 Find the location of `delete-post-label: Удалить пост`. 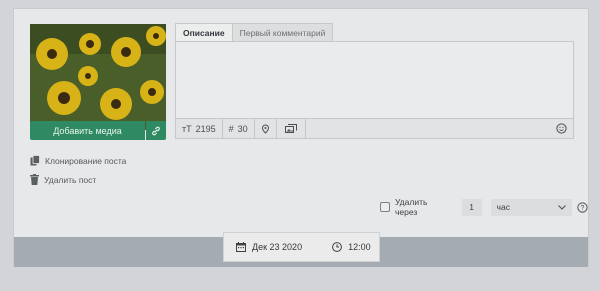

delete-post-label: Удалить пост is located at coordinates (70, 179).